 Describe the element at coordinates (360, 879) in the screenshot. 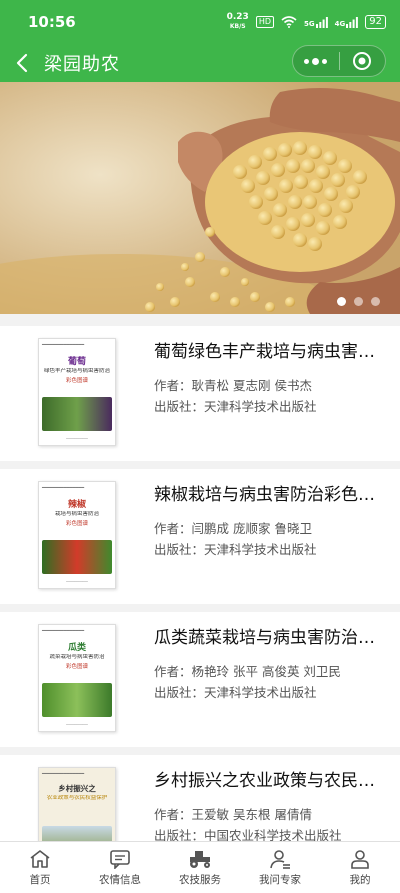

I see `tab-label: 我的` at that location.